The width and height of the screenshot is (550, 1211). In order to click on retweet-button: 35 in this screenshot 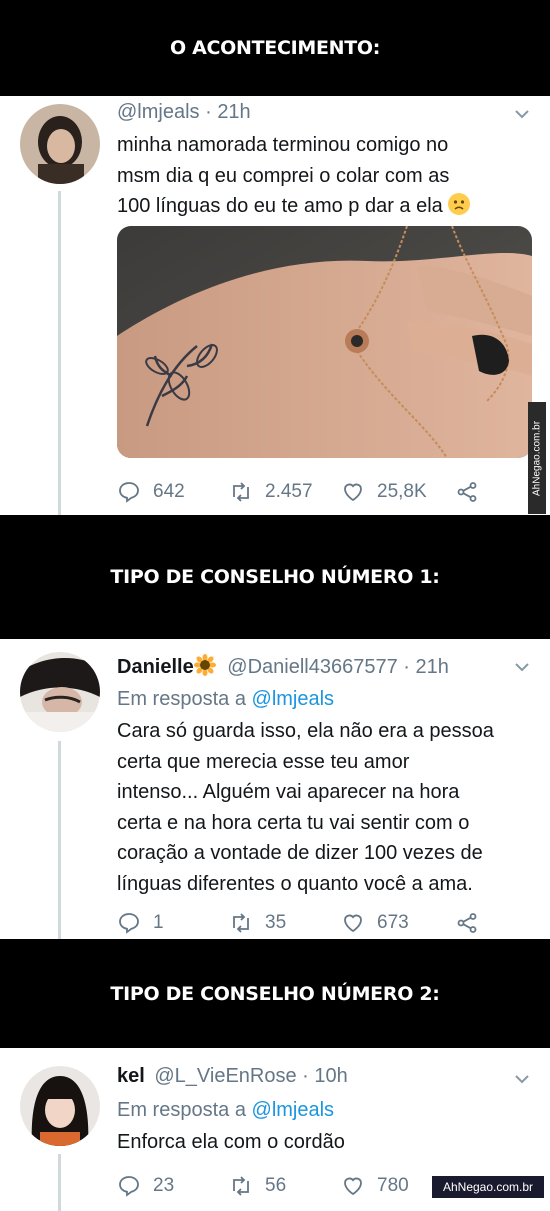, I will do `click(285, 923)`.